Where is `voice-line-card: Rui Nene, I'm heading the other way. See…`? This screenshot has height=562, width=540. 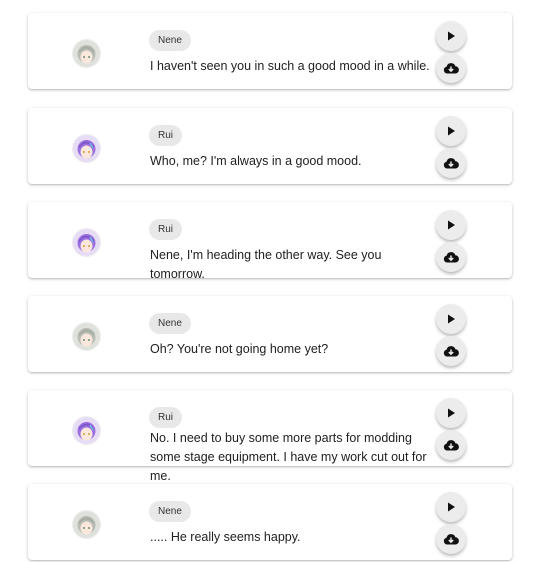
voice-line-card: Rui Nene, I'm heading the other way. See… is located at coordinates (270, 241).